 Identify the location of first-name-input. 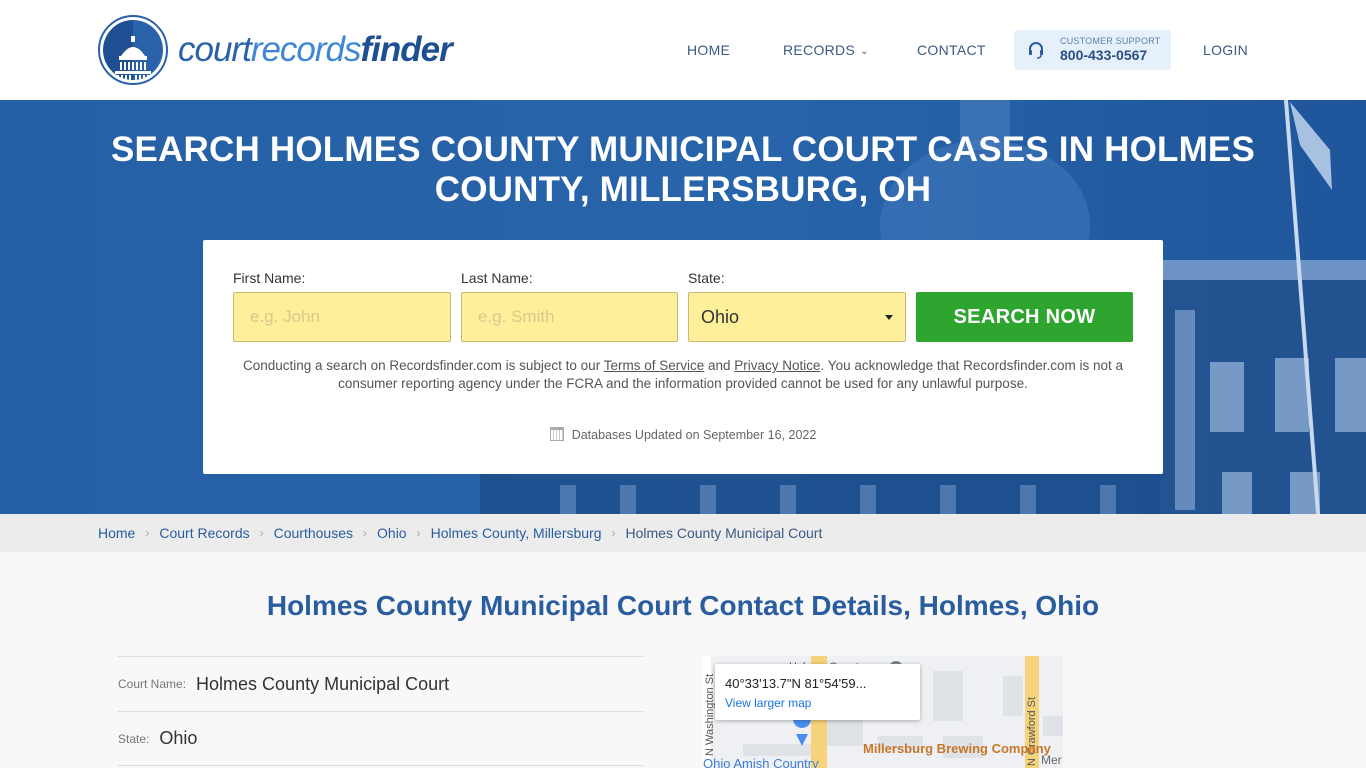
(342, 317).